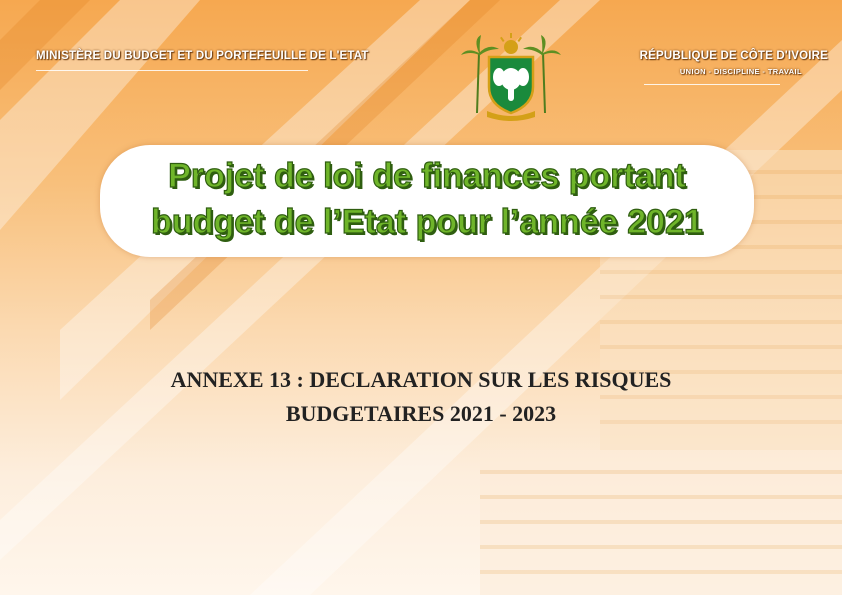 The image size is (842, 595). Describe the element at coordinates (421, 379) in the screenshot. I see `annex-title-line-1: ANNEXE 13 : DECLARATION SUR LES RISQUES` at that location.